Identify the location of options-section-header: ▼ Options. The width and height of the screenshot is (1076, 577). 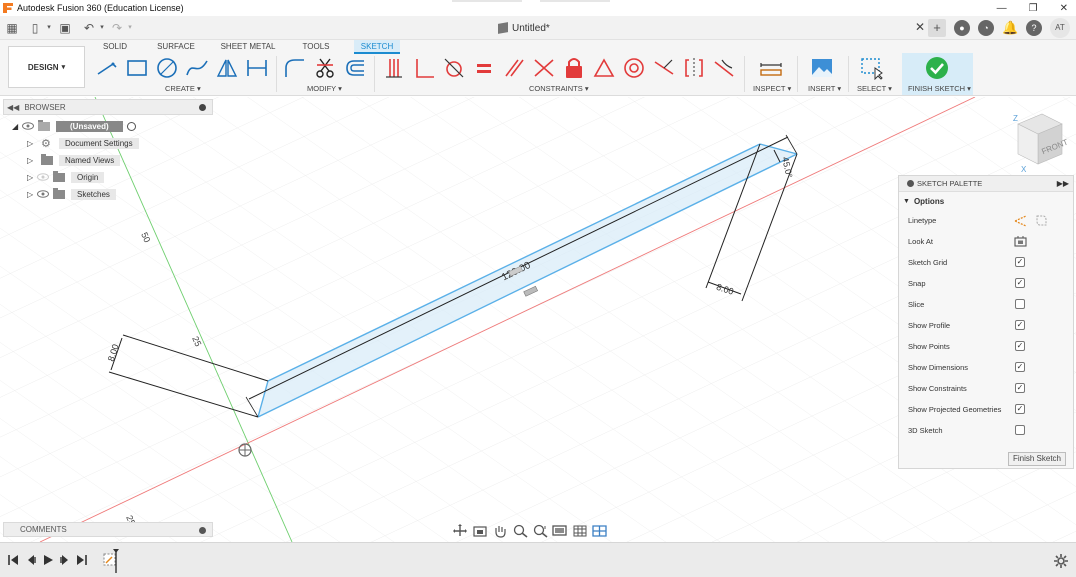
(986, 201).